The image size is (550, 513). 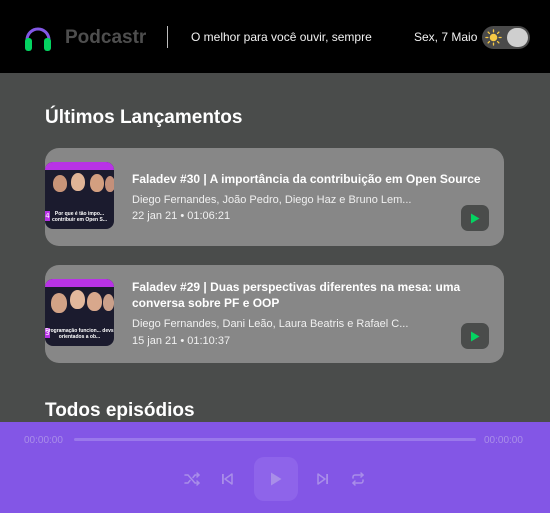 What do you see at coordinates (446, 37) in the screenshot?
I see `current-date: Sex, 7 Maio` at bounding box center [446, 37].